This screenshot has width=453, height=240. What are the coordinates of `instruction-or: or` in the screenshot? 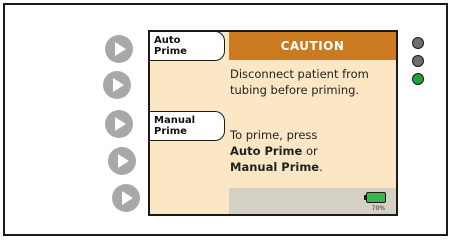 It's located at (310, 151).